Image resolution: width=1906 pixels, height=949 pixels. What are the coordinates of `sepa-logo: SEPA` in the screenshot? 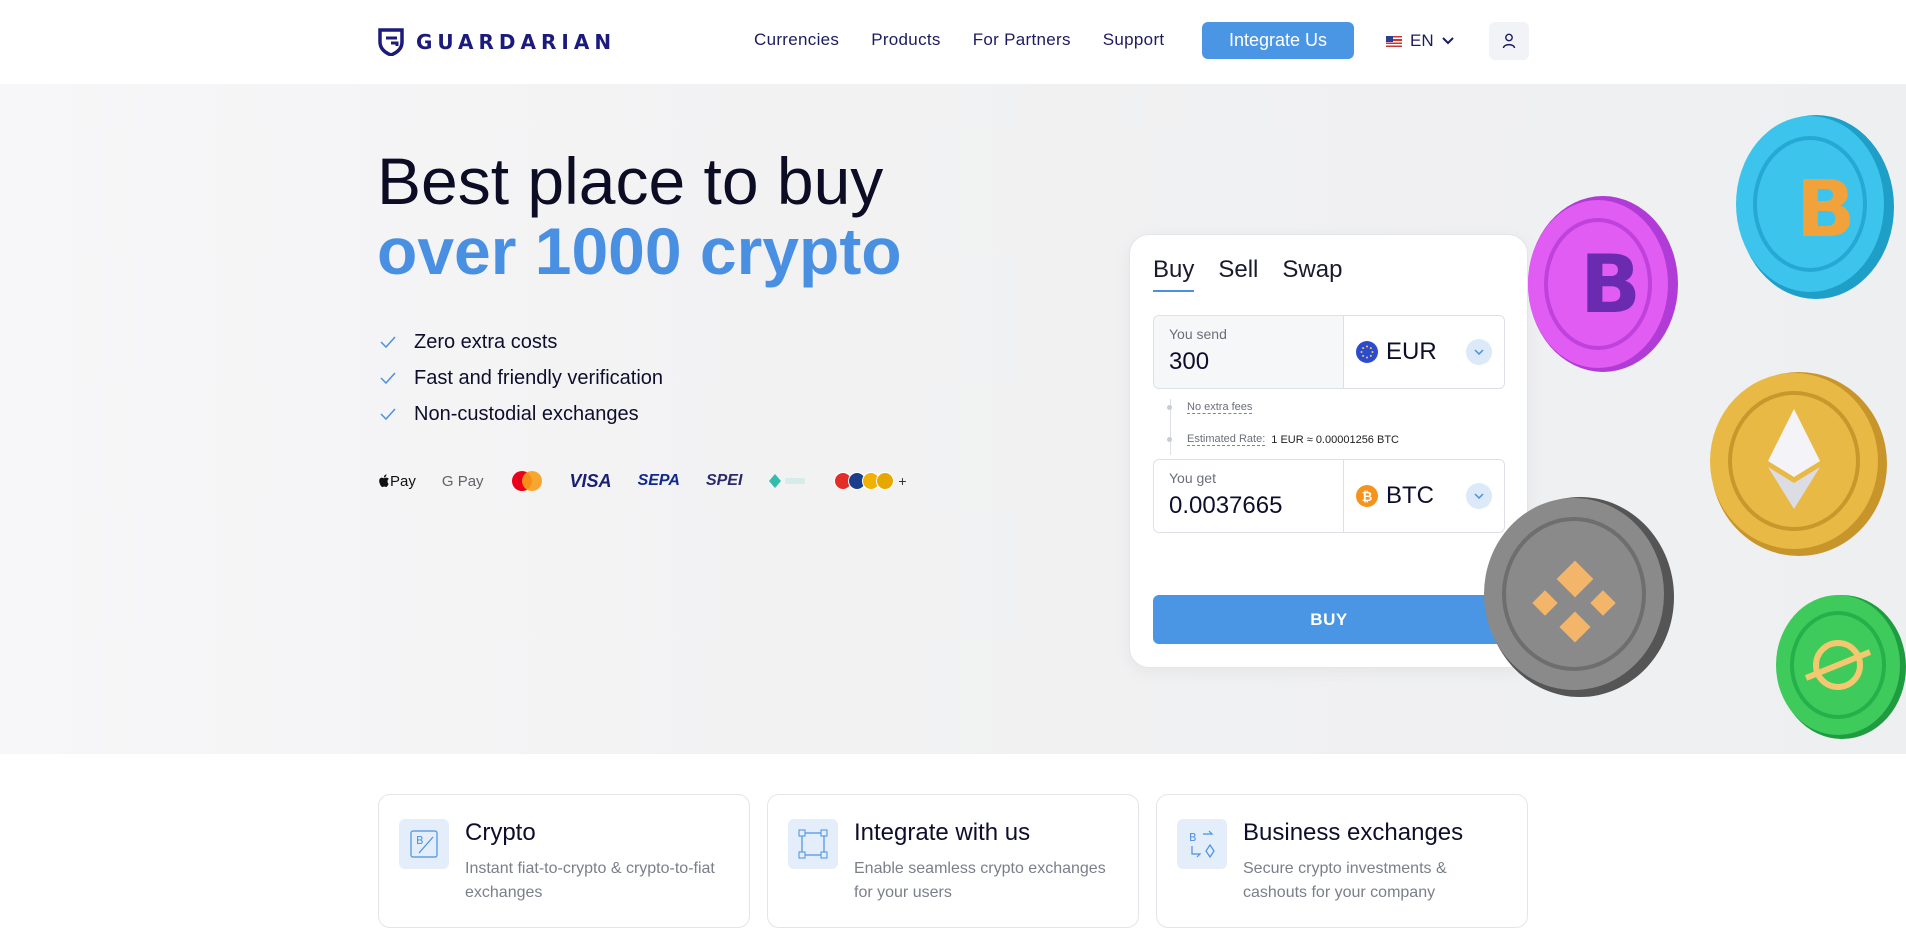 It's located at (658, 480).